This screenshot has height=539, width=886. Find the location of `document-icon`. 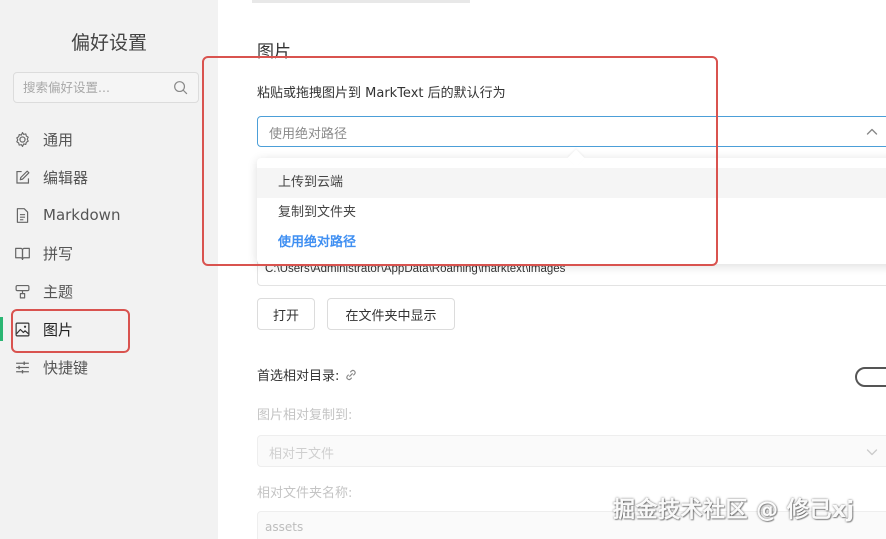

document-icon is located at coordinates (22, 215).